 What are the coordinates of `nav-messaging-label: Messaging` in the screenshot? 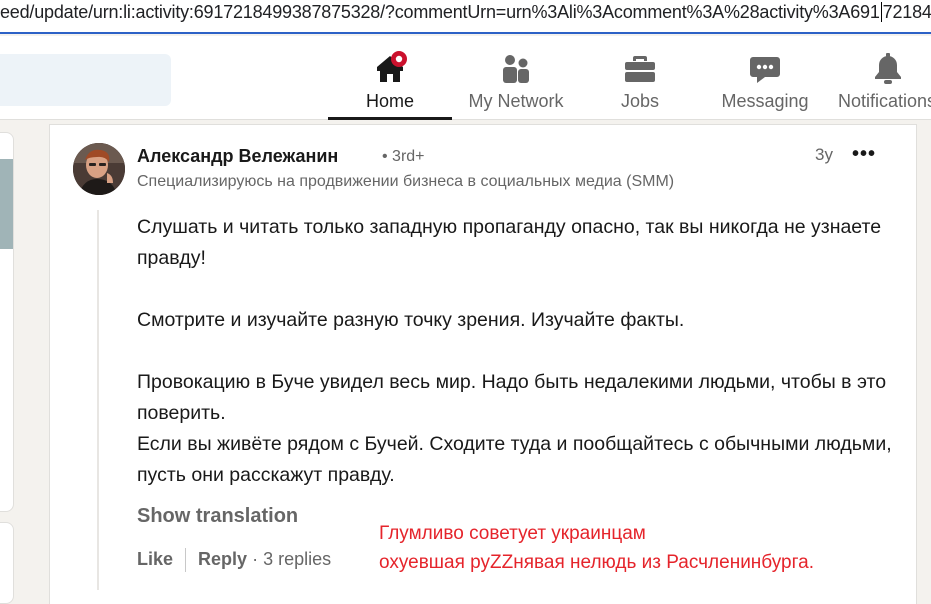 It's located at (765, 101).